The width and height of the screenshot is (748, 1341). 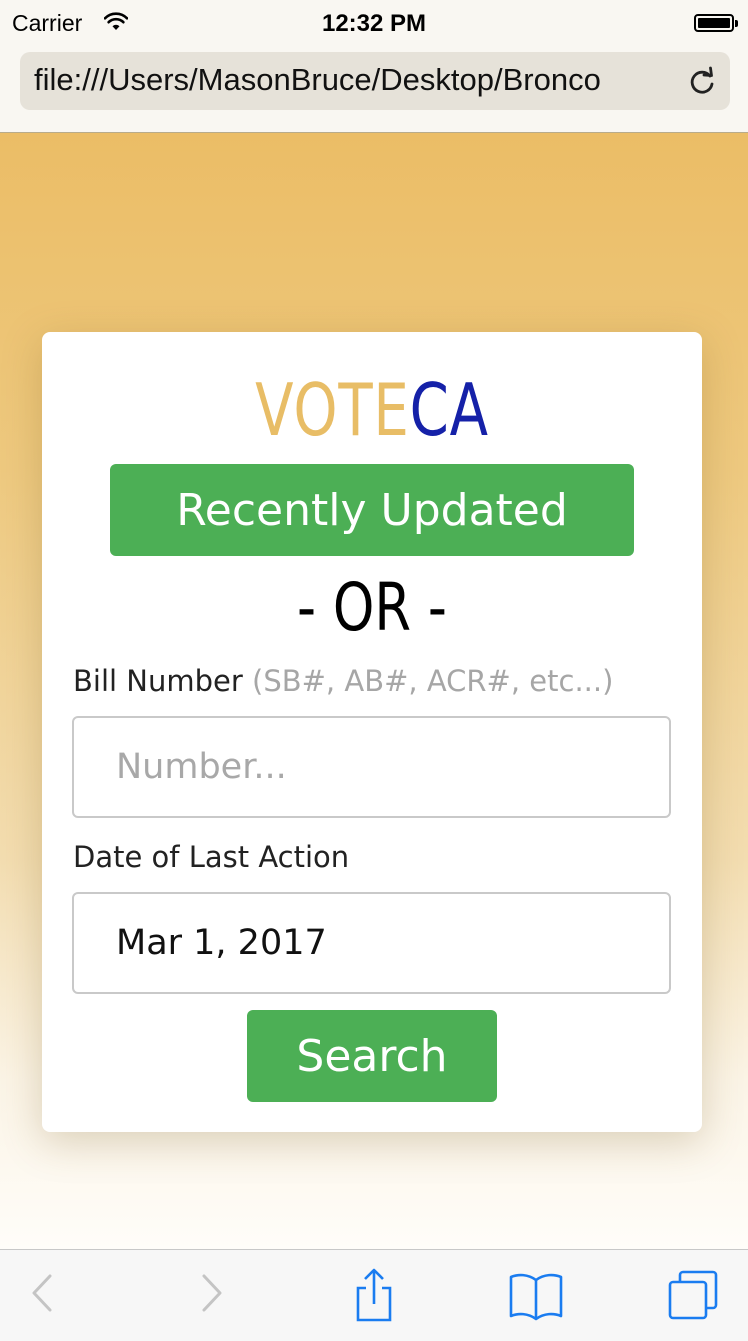 What do you see at coordinates (536, 1298) in the screenshot?
I see `bookmarks-icon` at bounding box center [536, 1298].